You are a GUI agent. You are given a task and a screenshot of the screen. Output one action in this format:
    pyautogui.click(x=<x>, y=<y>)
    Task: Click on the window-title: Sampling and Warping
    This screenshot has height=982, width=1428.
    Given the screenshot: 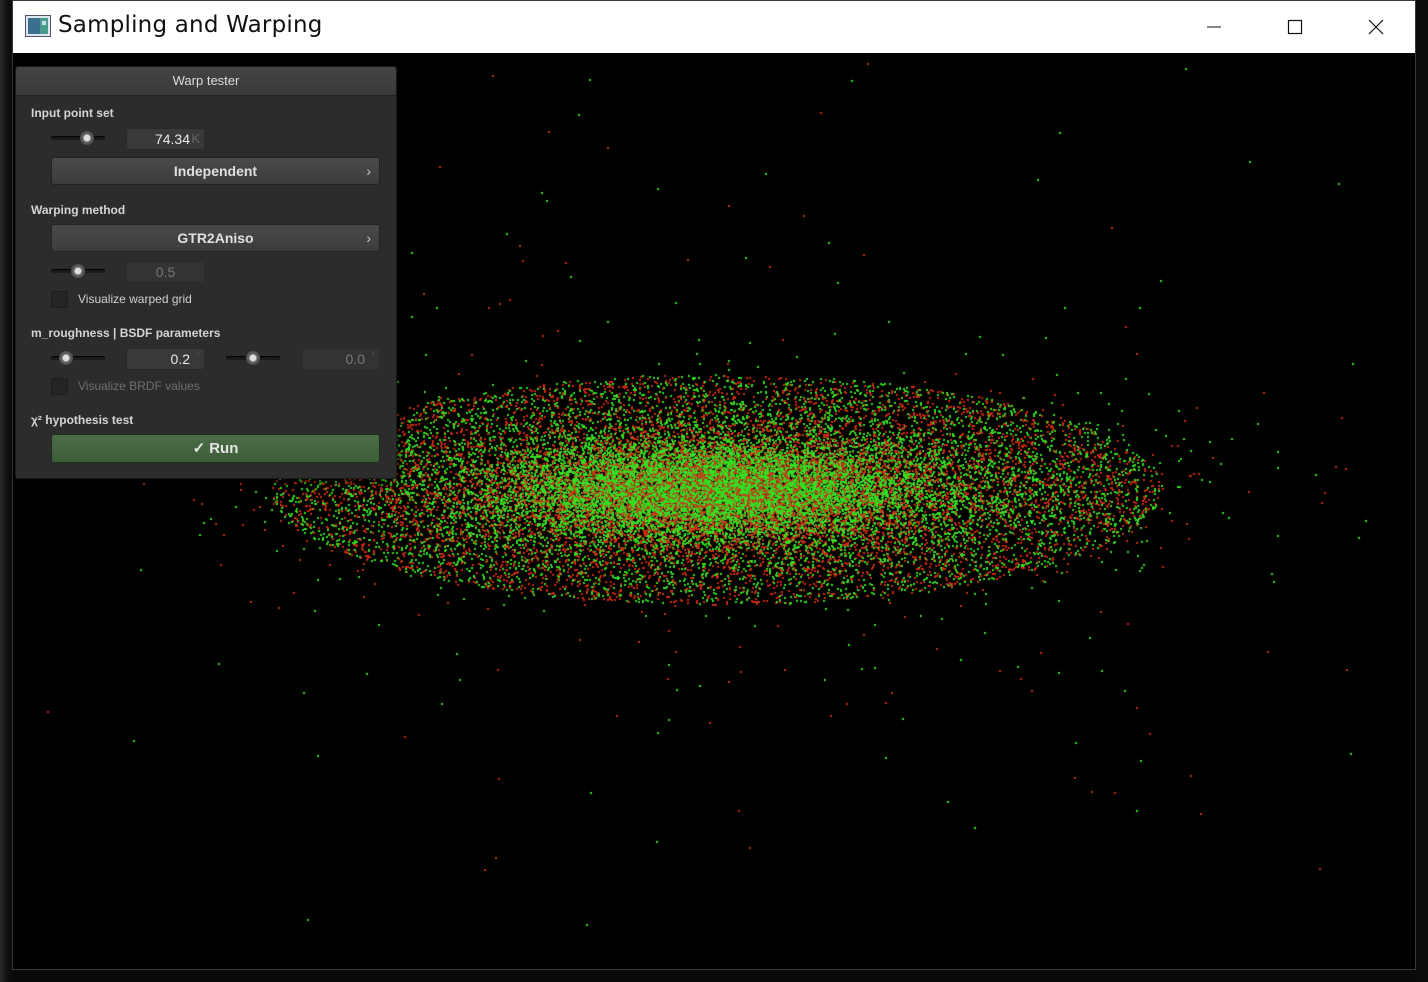 What is the action you would take?
    pyautogui.click(x=190, y=25)
    